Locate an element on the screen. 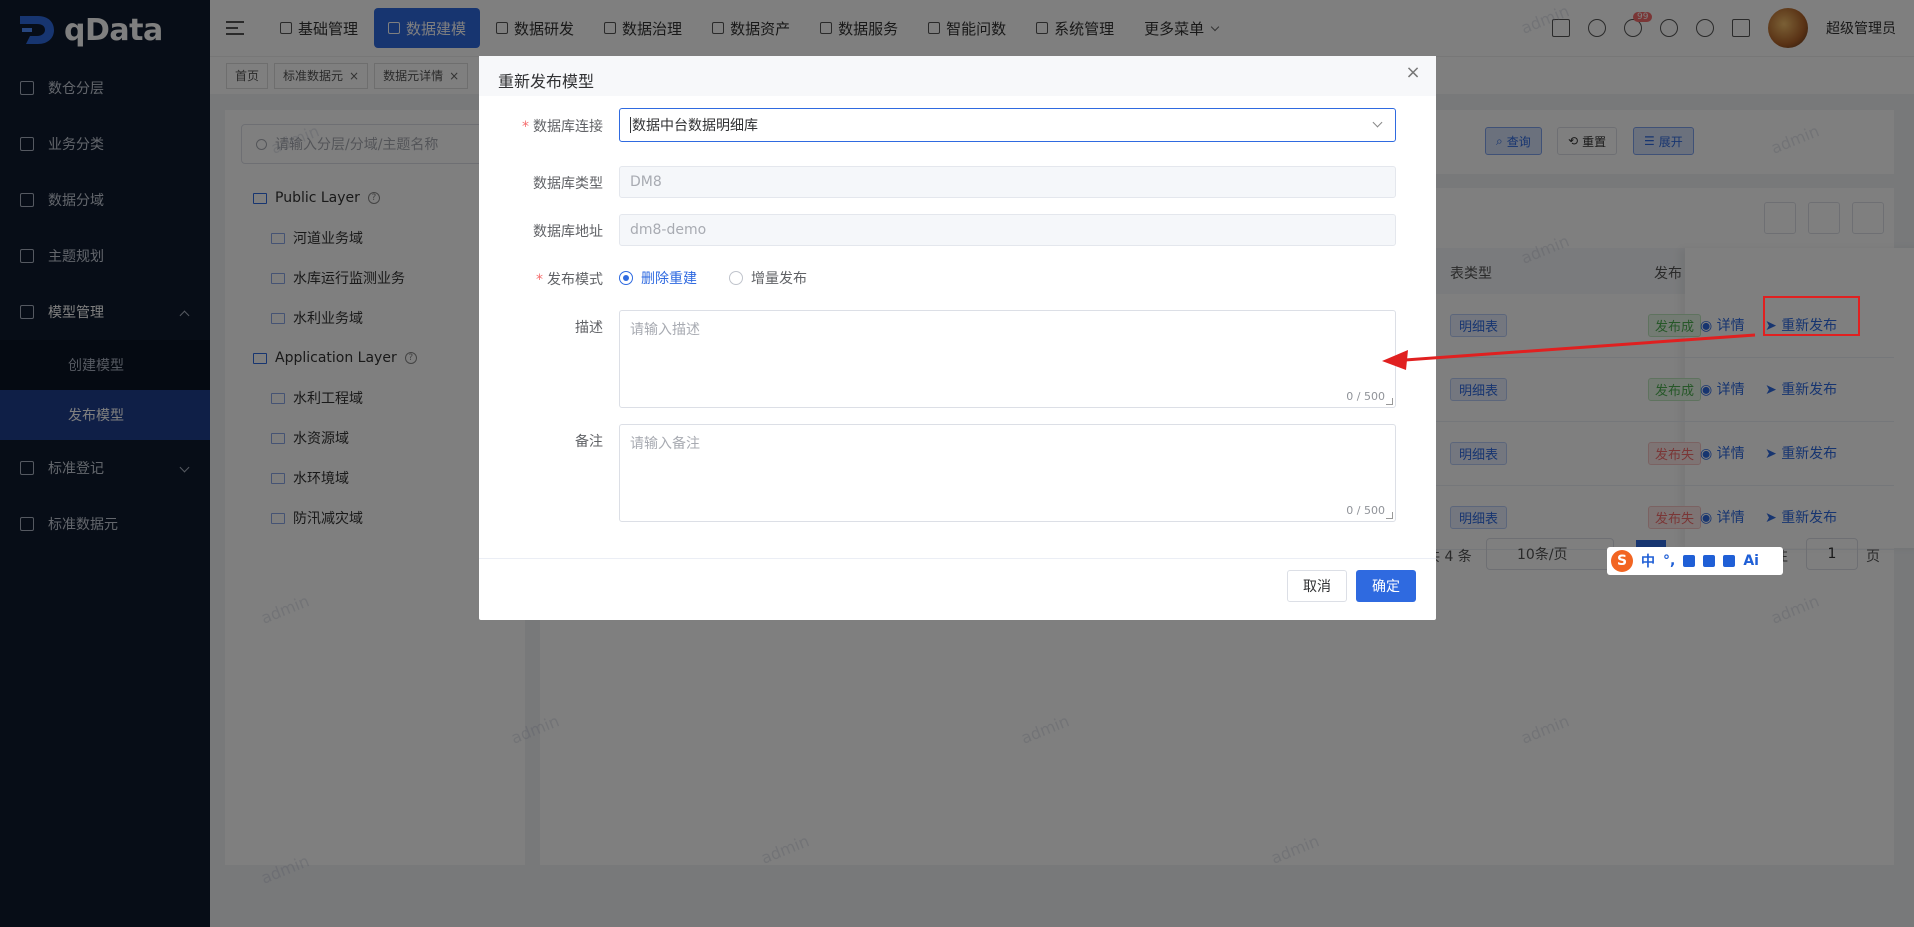 Image resolution: width=1914 pixels, height=927 pixels. db-type-field: DM8 is located at coordinates (1007, 182).